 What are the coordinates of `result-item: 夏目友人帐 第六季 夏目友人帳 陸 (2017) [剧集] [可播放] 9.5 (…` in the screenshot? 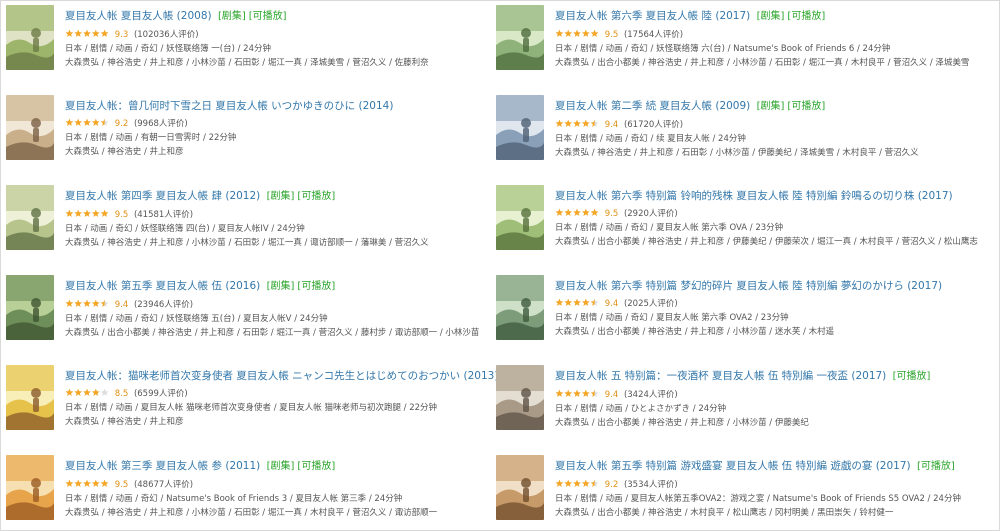 It's located at (741, 46).